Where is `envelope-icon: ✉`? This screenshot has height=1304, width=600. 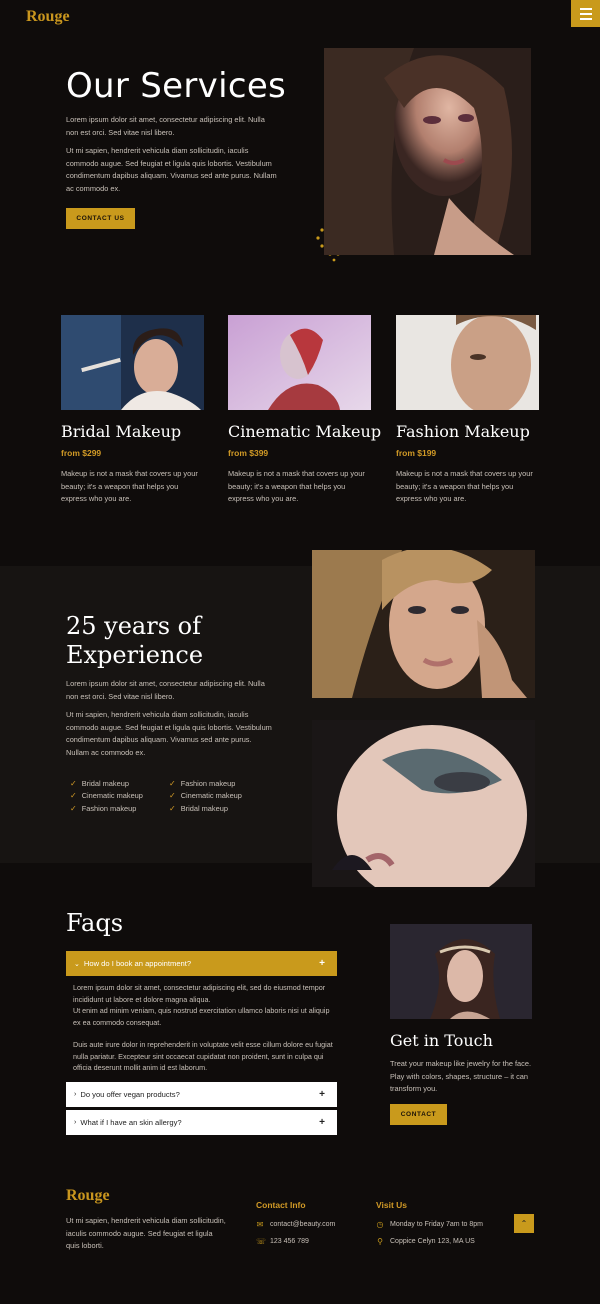
envelope-icon: ✉ is located at coordinates (260, 1224).